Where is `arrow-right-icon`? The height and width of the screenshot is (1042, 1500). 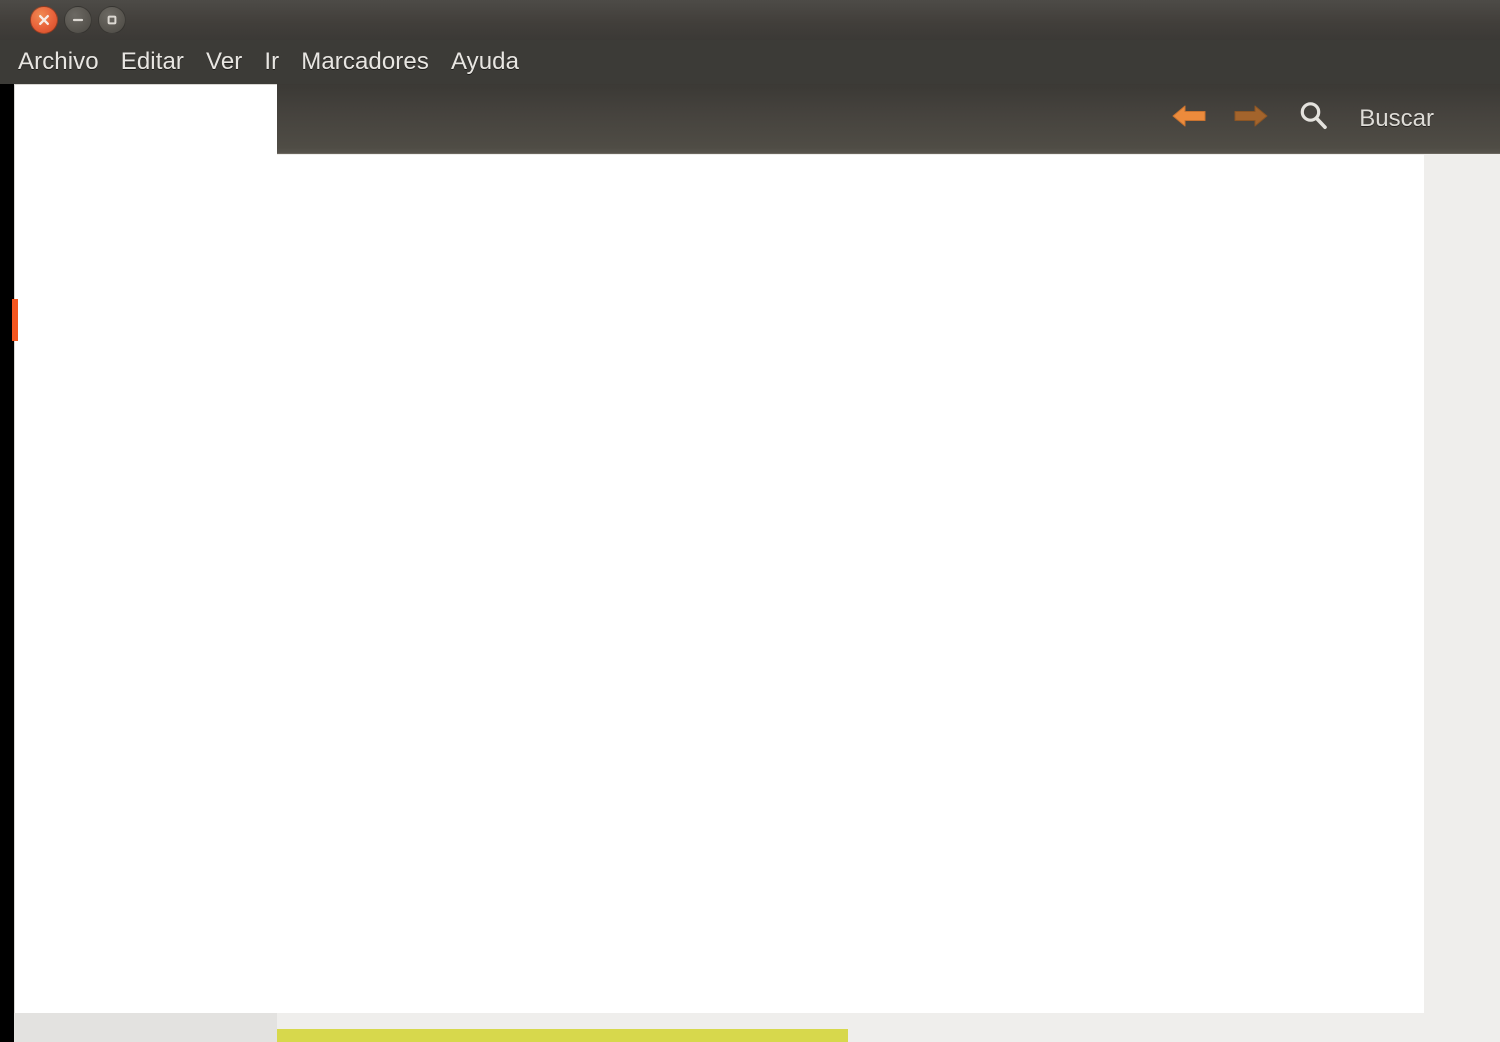 arrow-right-icon is located at coordinates (1251, 118).